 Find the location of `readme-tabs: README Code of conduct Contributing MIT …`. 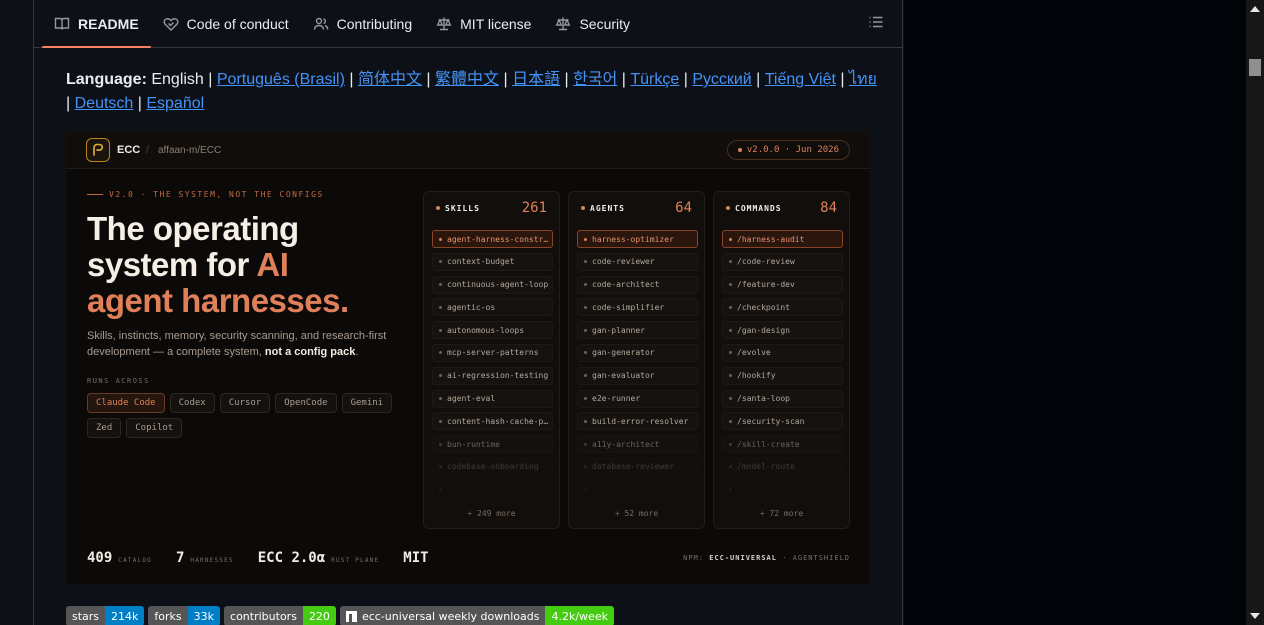

readme-tabs: README Code of conduct Contributing MIT … is located at coordinates (468, 24).